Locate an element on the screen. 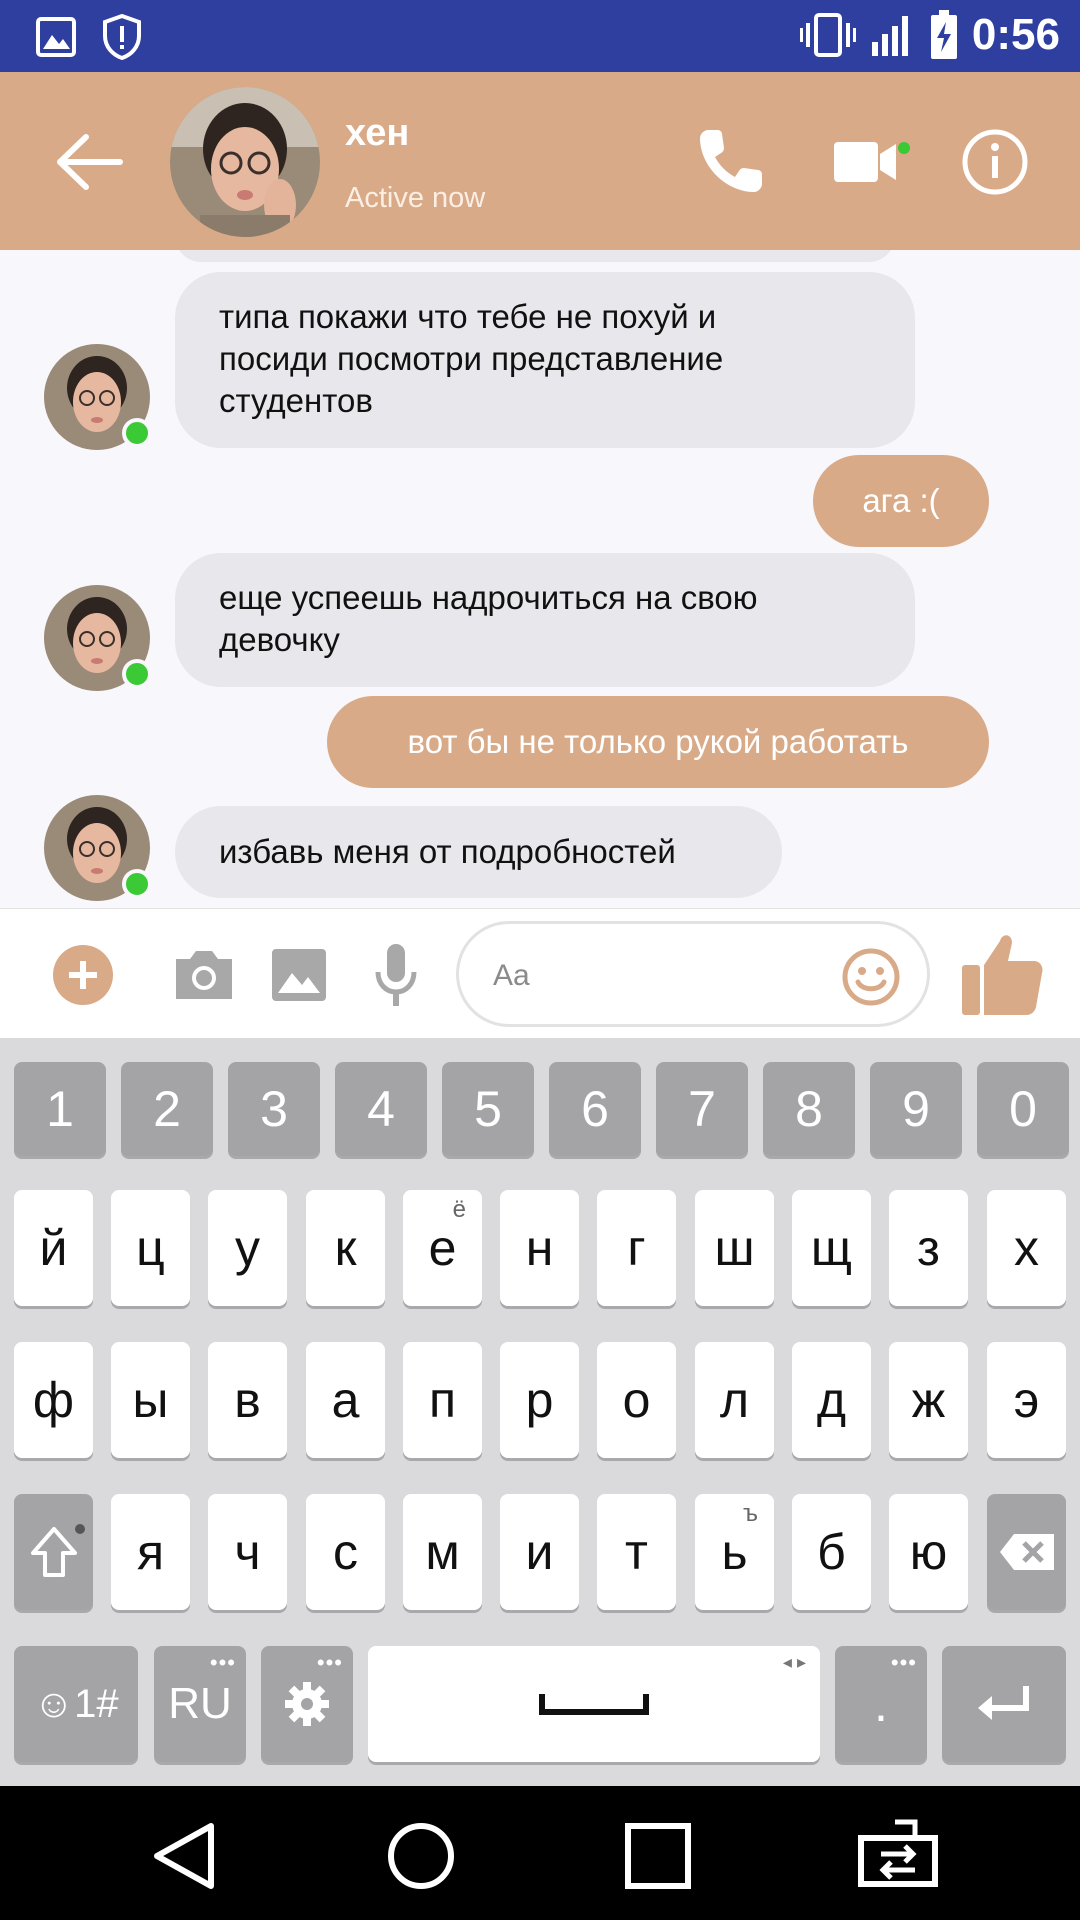  period-key: . ••• is located at coordinates (881, 1704).